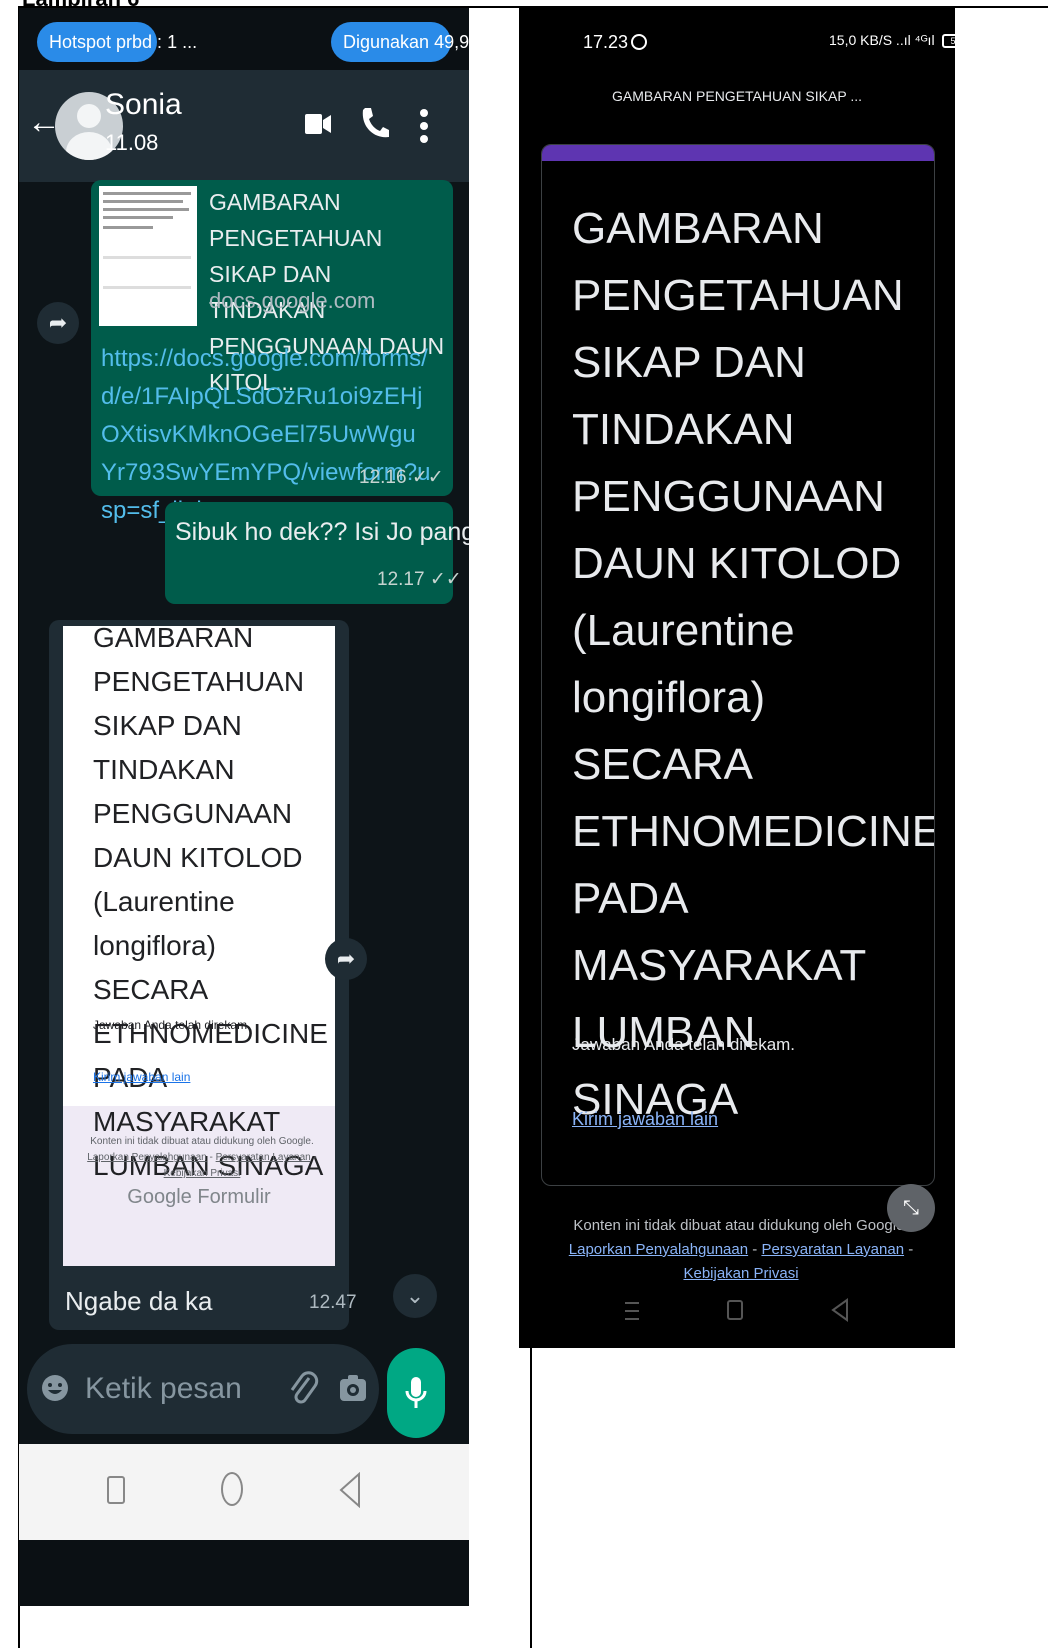  What do you see at coordinates (139, 1301) in the screenshot?
I see `message-text: Ngabe da ka` at bounding box center [139, 1301].